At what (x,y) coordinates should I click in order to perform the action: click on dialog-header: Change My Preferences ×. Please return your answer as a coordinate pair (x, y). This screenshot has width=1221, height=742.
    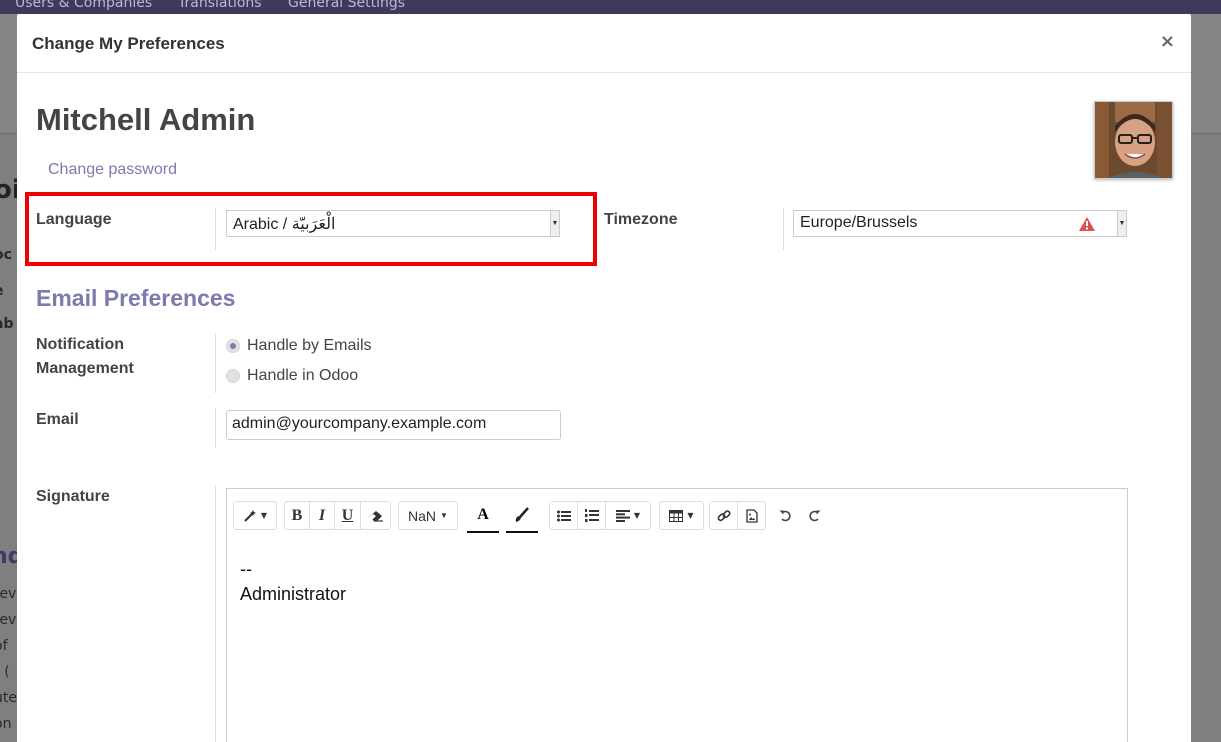
    Looking at the image, I should click on (604, 43).